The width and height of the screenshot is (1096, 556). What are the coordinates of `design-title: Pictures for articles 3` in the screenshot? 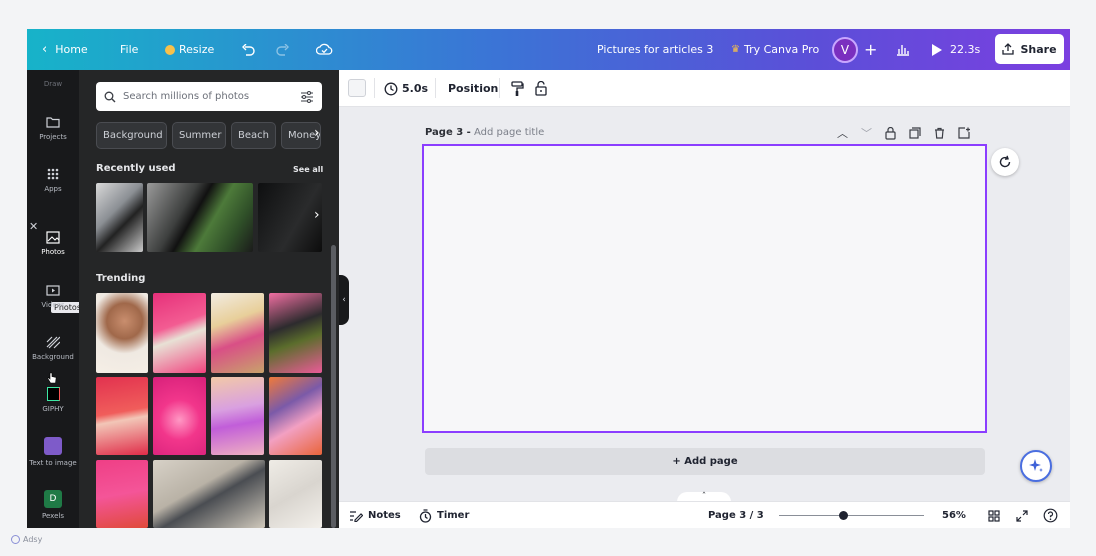 It's located at (655, 49).